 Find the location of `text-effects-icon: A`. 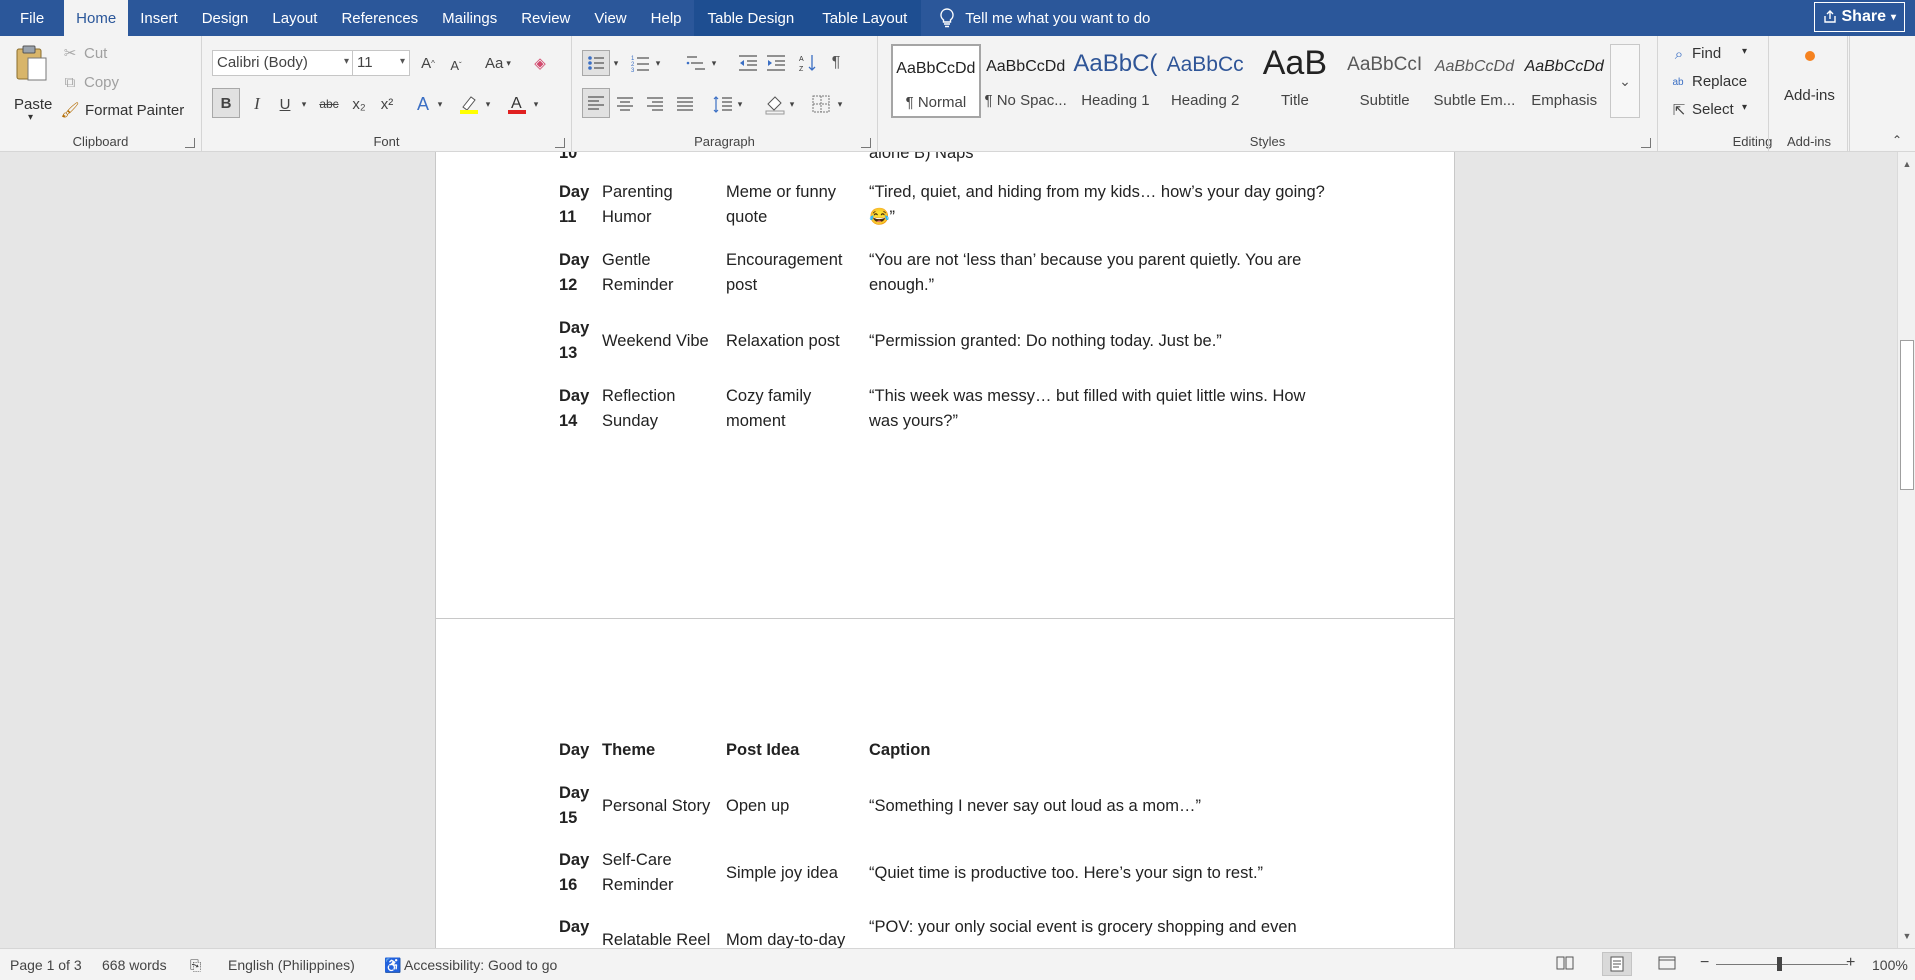

text-effects-icon: A is located at coordinates (423, 104).